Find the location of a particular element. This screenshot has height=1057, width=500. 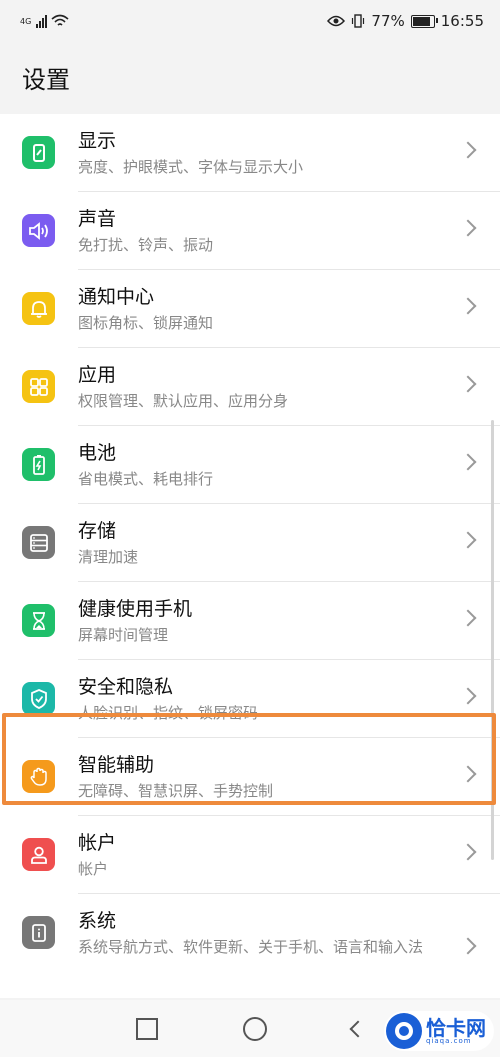

logo-icon is located at coordinates (404, 1031).